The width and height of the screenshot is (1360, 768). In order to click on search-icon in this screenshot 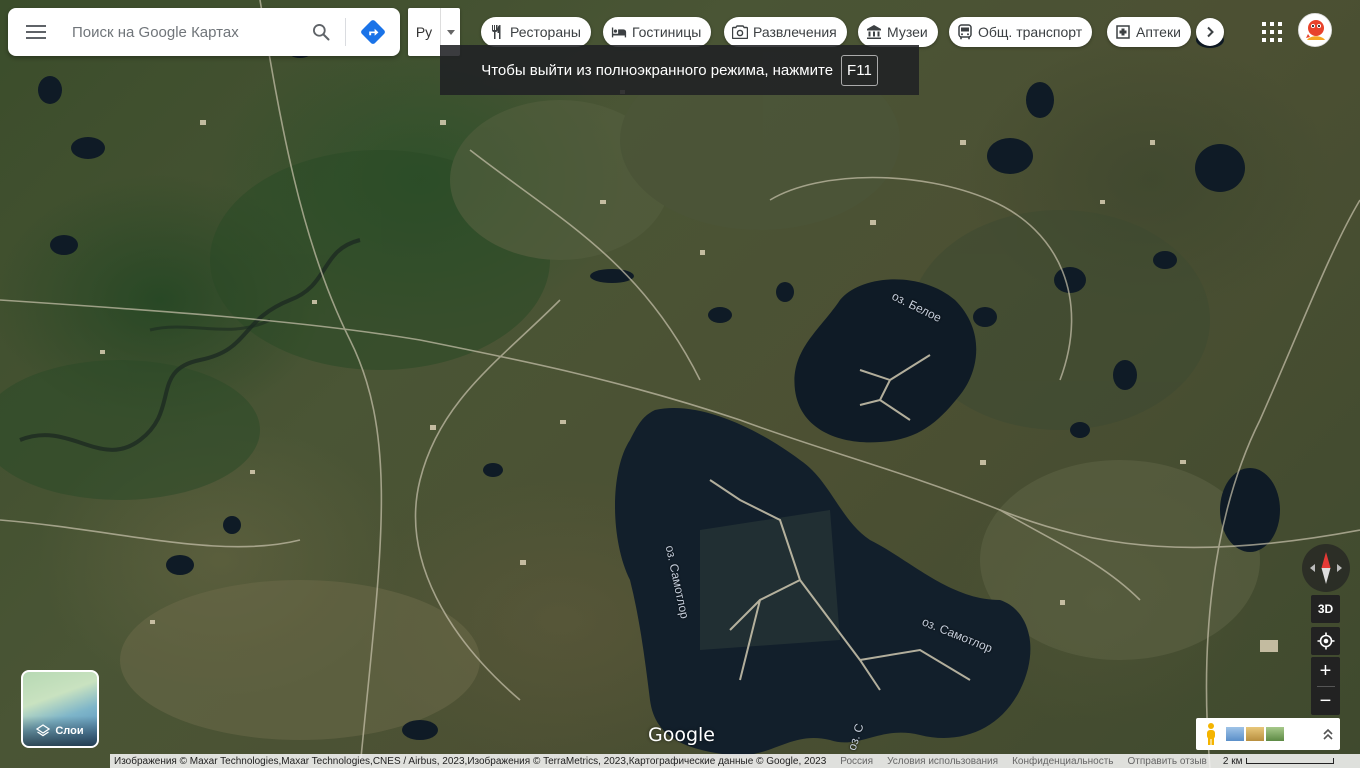, I will do `click(321, 32)`.